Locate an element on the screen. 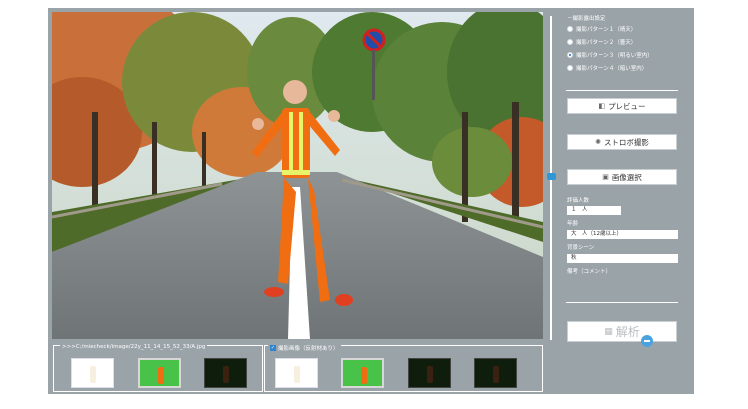 The height and width of the screenshot is (409, 748). loading-icon is located at coordinates (647, 341).